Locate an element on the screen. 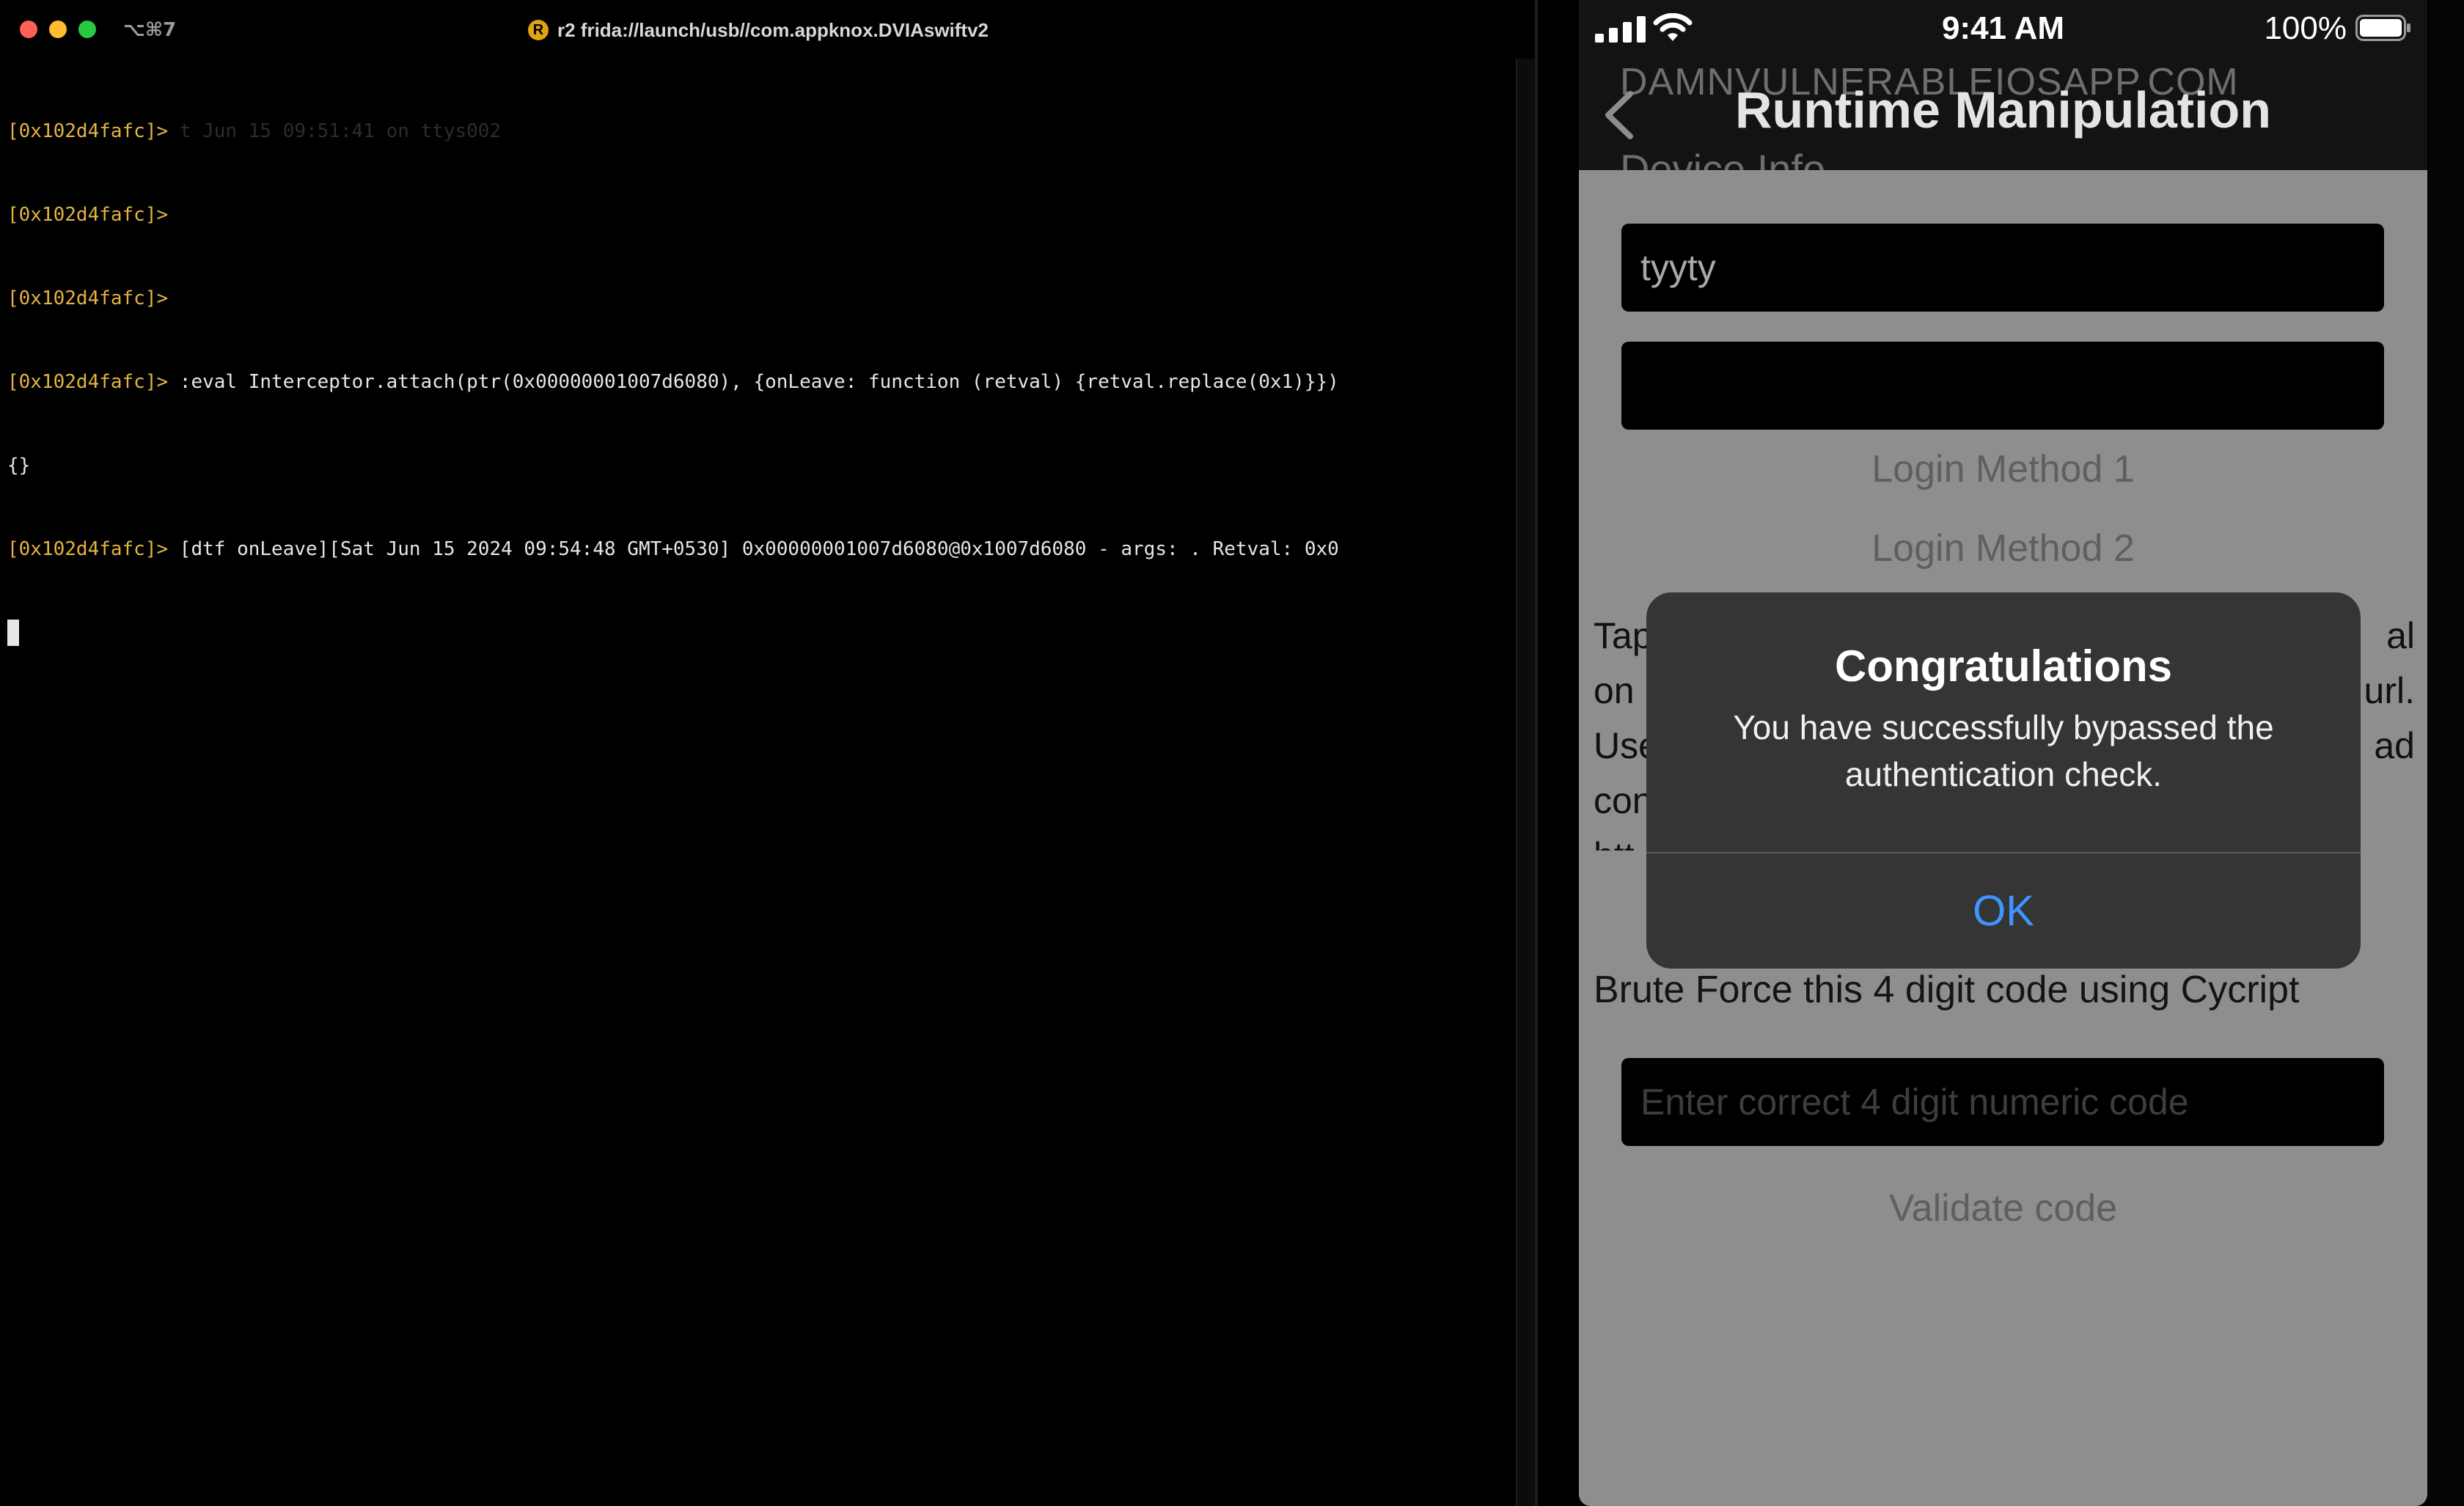 The width and height of the screenshot is (2464, 1506). instruction-line-left: htt is located at coordinates (1614, 840).